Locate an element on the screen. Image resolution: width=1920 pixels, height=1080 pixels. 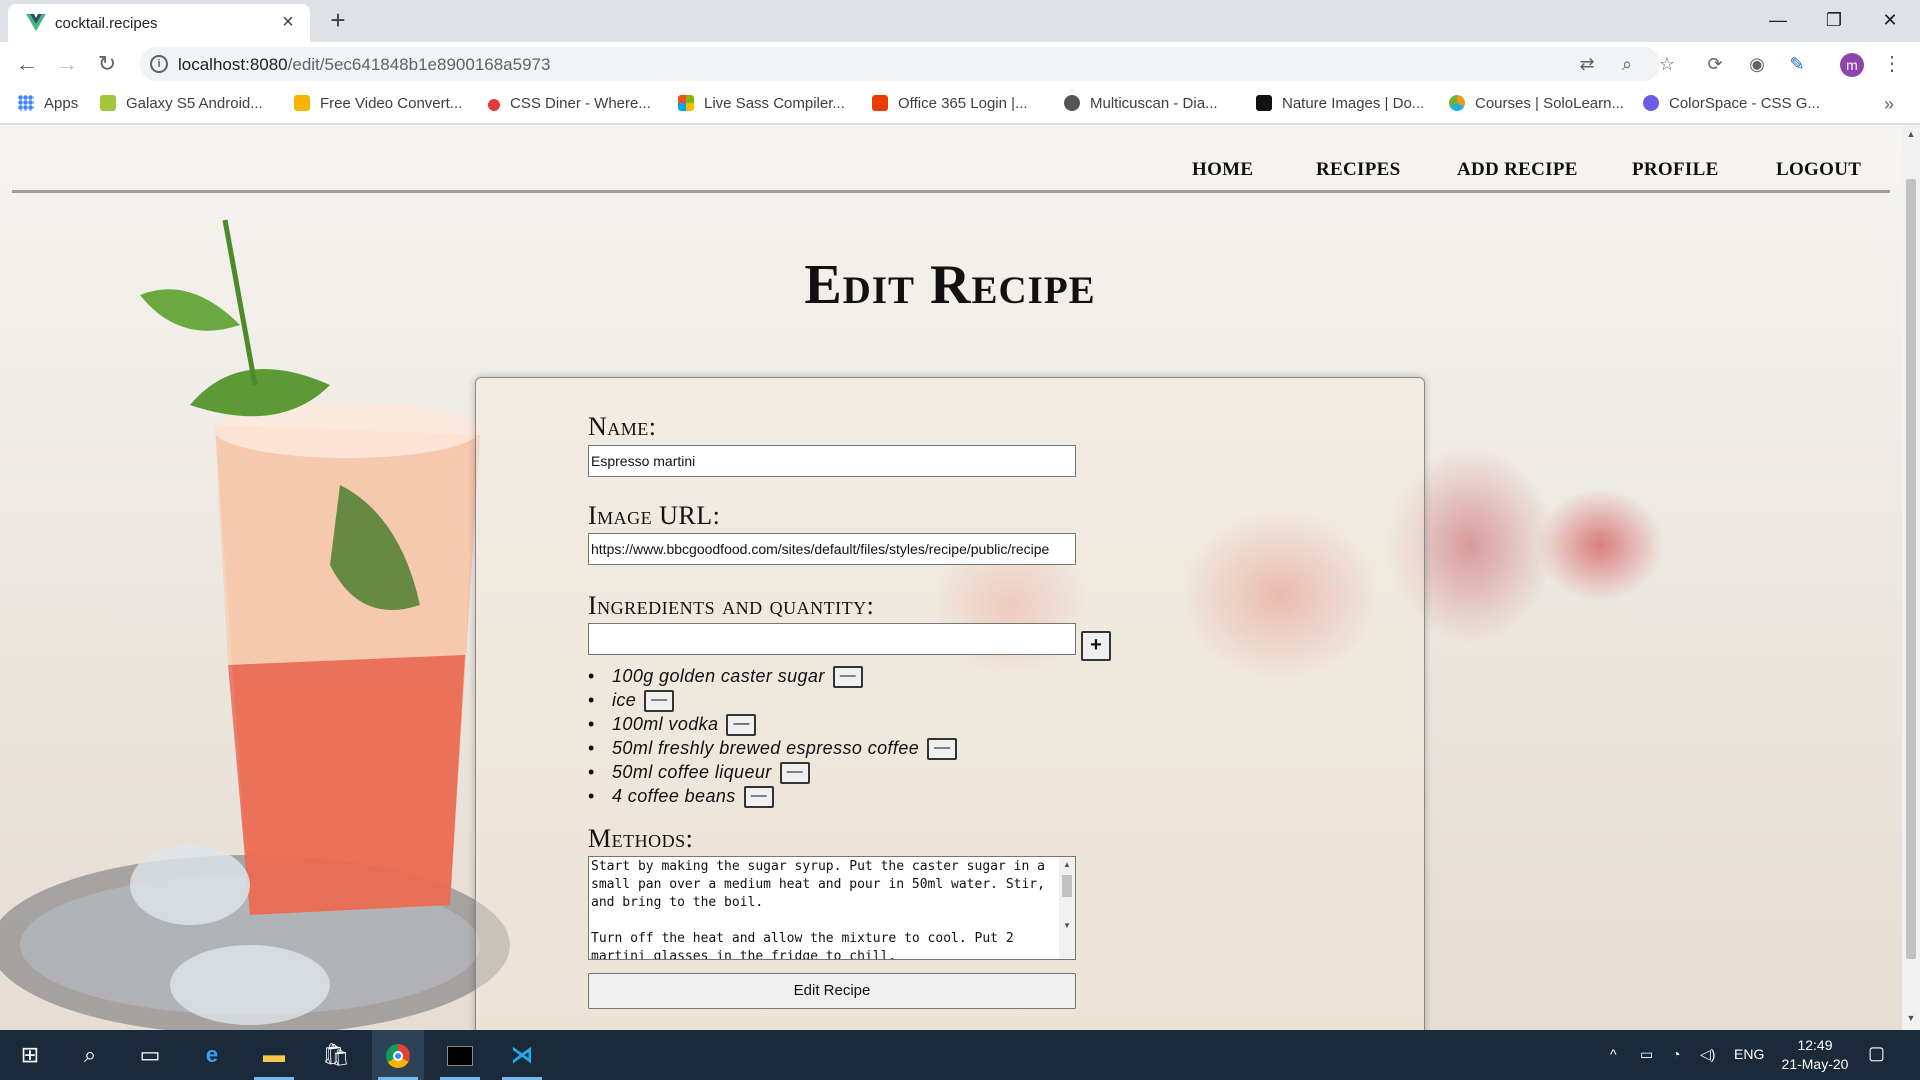
textarea-scrollbar: ▲ ▼ is located at coordinates (1067, 908).